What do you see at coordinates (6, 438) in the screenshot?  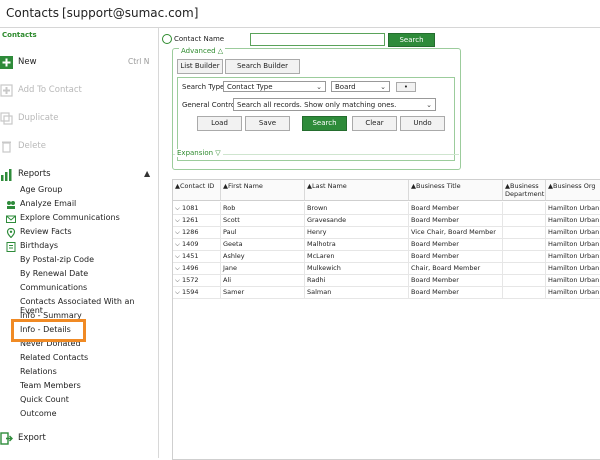 I see `export-icon` at bounding box center [6, 438].